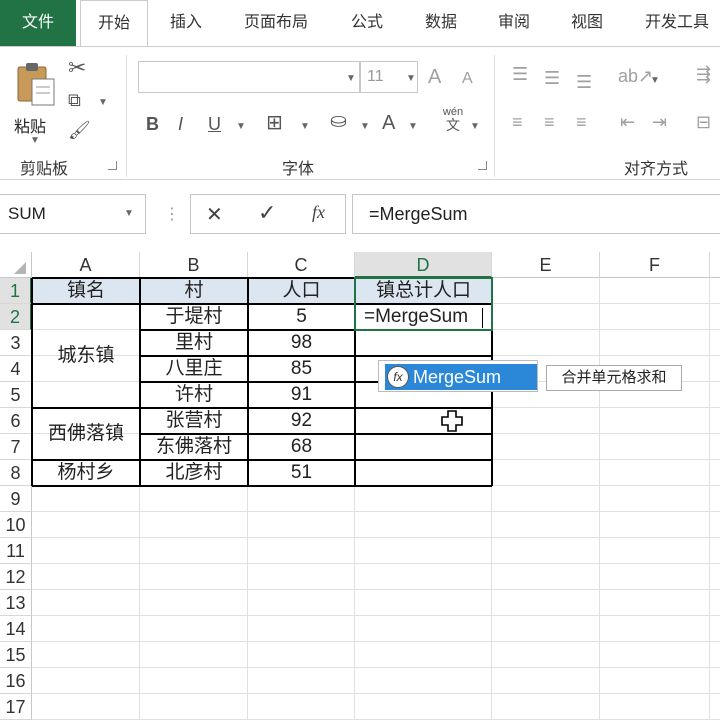 The image size is (720, 720). I want to click on align-right-icon: ≡, so click(581, 122).